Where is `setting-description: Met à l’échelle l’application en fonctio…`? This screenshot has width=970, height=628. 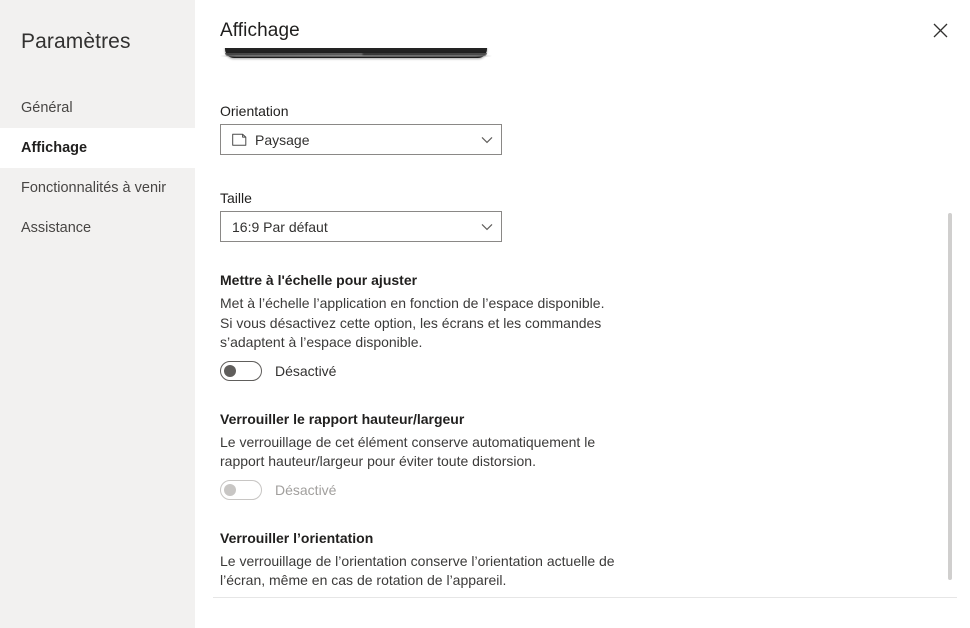
setting-description: Met à l’échelle l’application en fonctio… is located at coordinates (412, 322).